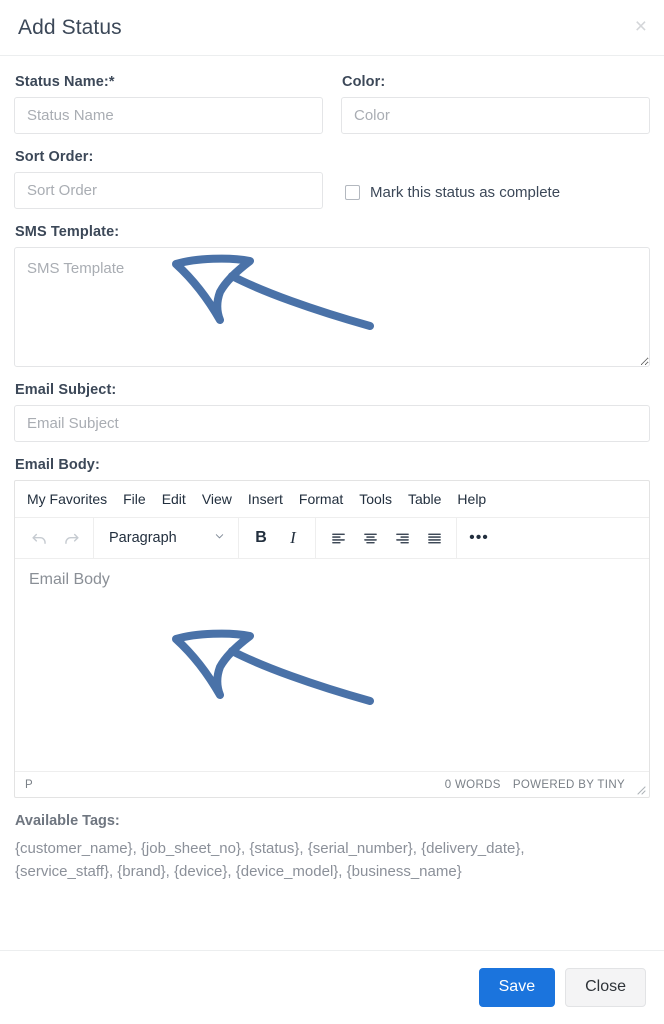  I want to click on mark-complete-checkbox, so click(352, 192).